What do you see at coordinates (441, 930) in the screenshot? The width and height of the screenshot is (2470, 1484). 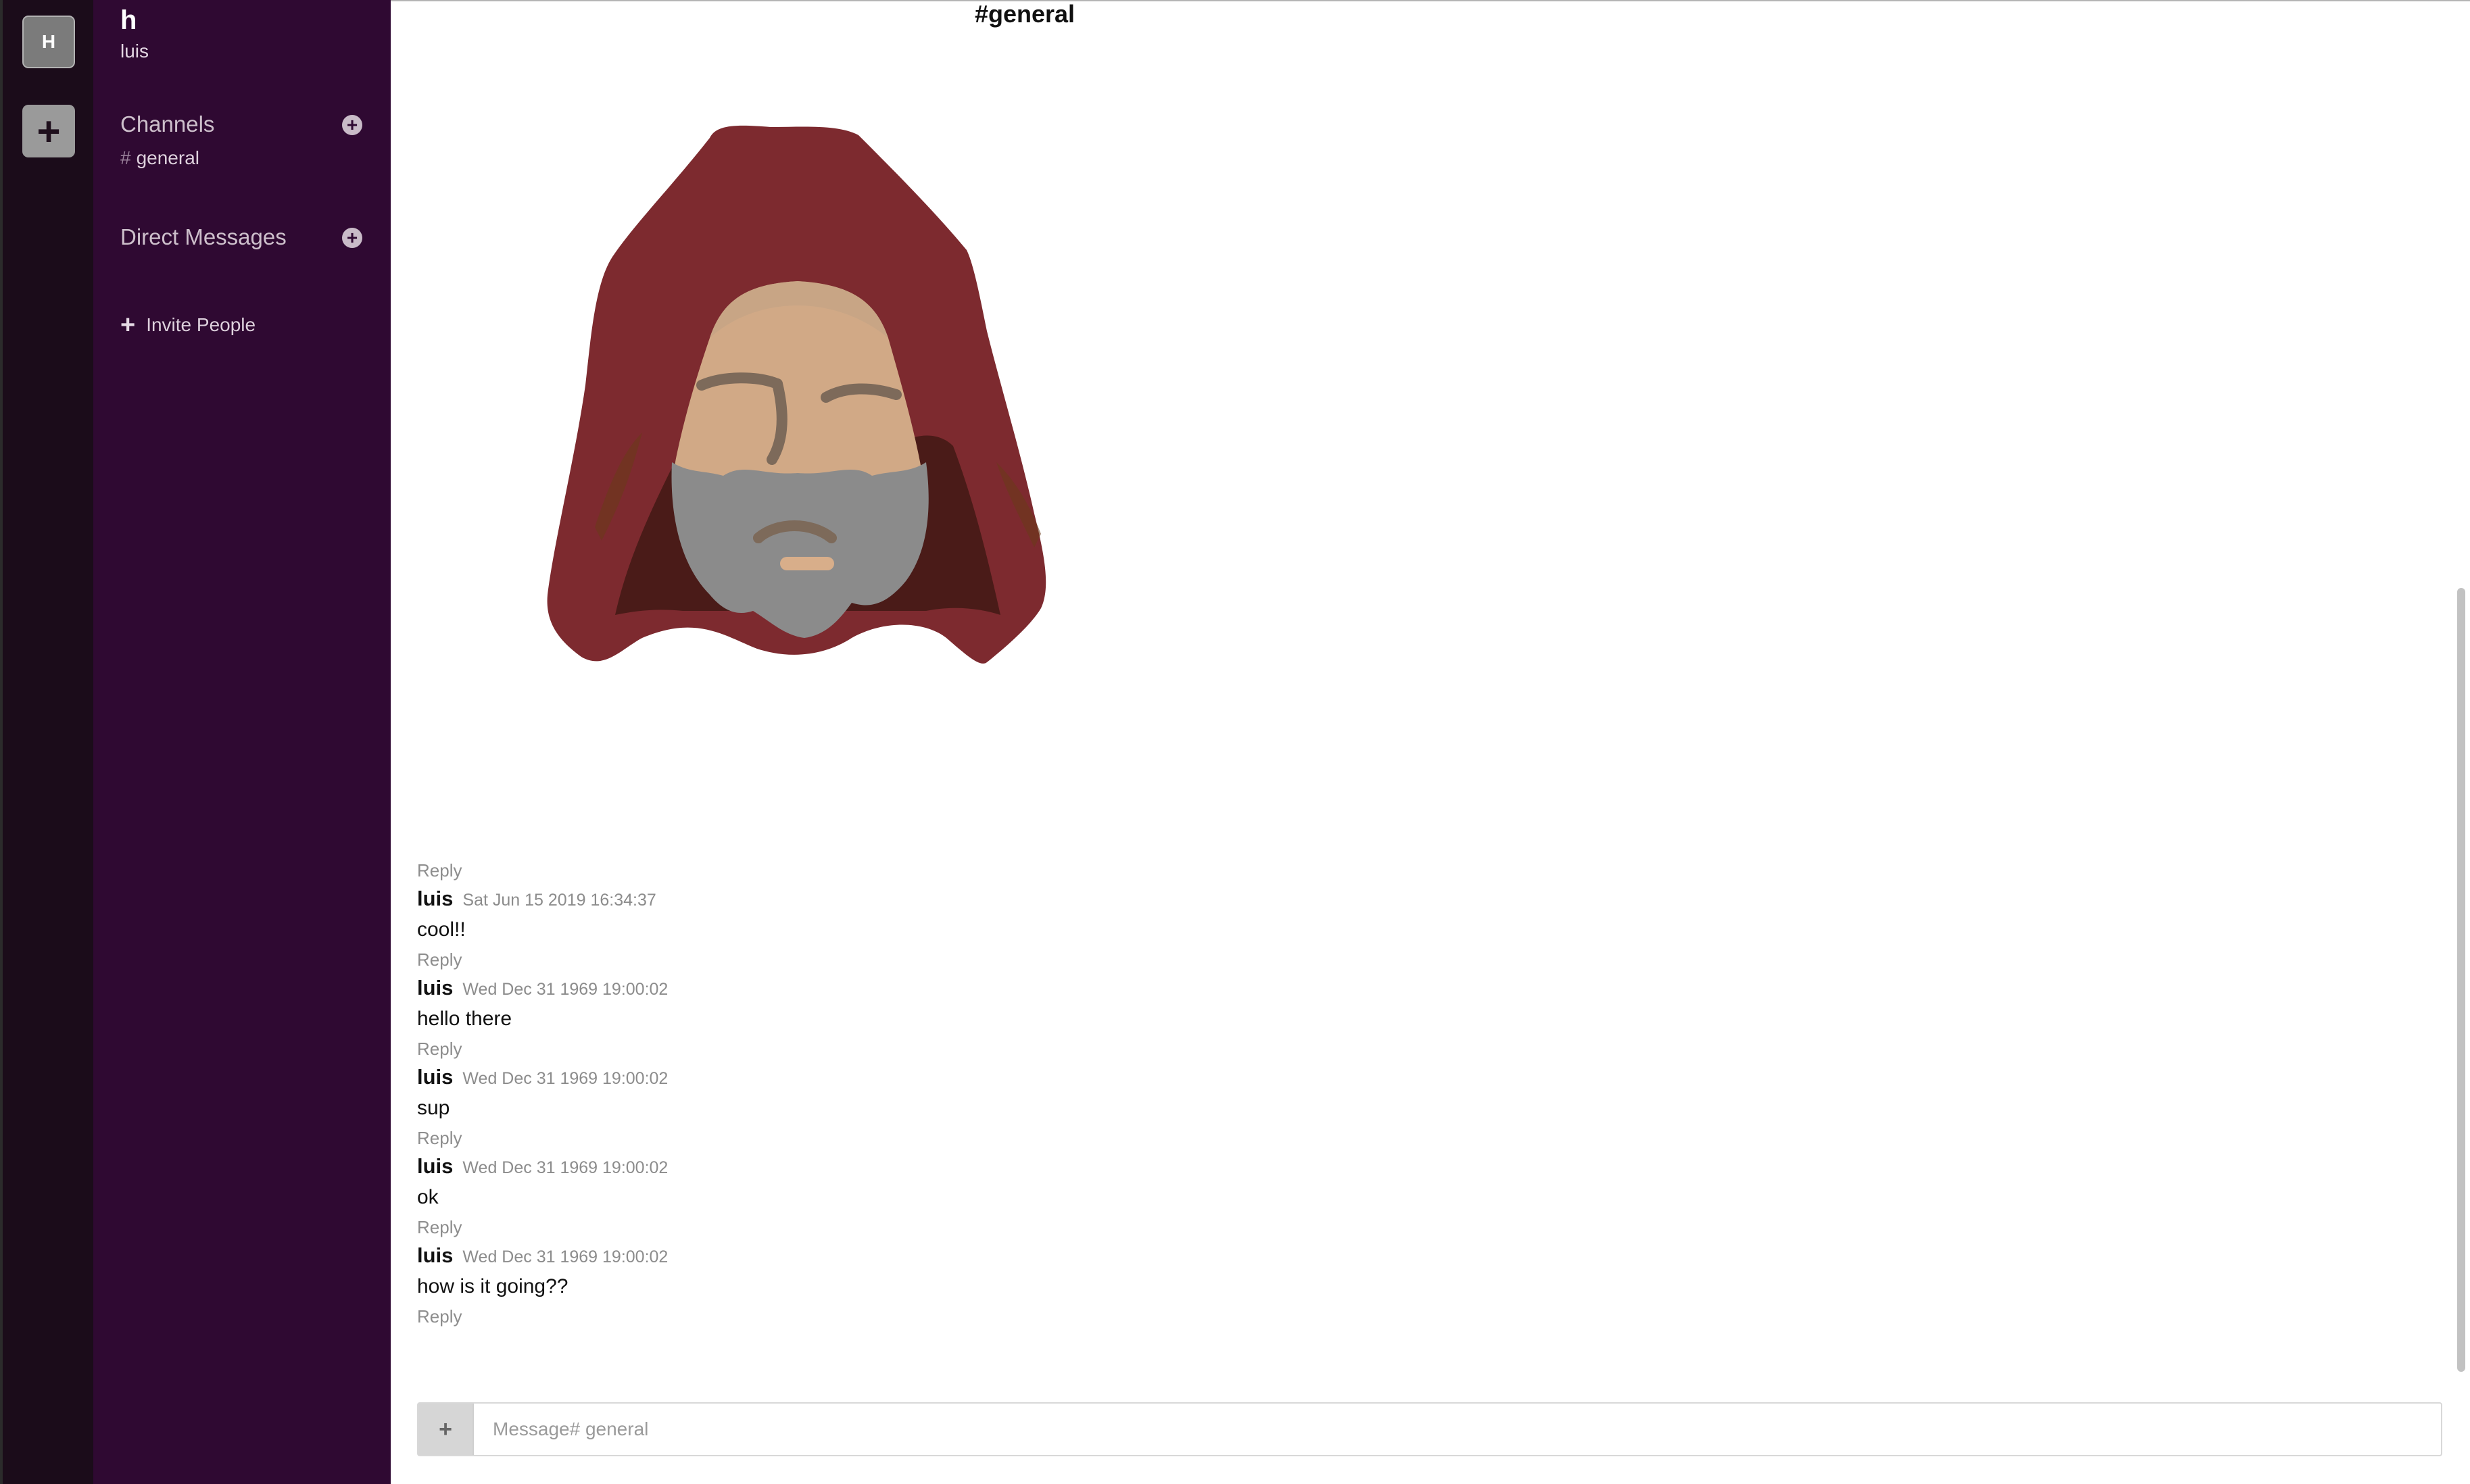 I see `message-text: cool!!` at bounding box center [441, 930].